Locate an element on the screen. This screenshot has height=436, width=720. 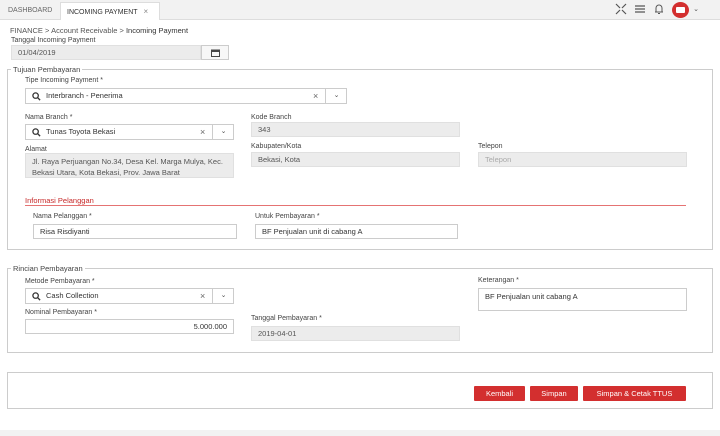
nama-branch-label: Nama Branch * is located at coordinates (49, 117).